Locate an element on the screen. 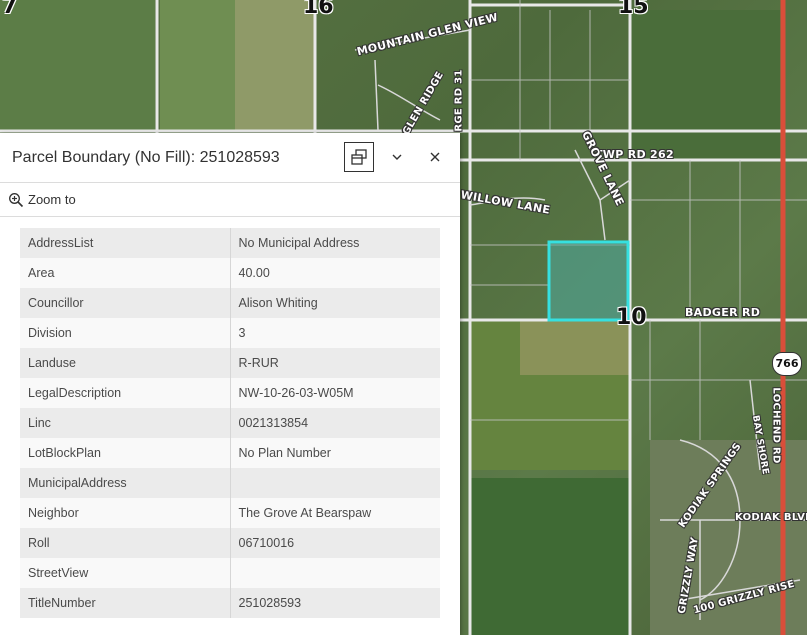  attribute-row: LotBlockPlan No Plan Number is located at coordinates (230, 453).